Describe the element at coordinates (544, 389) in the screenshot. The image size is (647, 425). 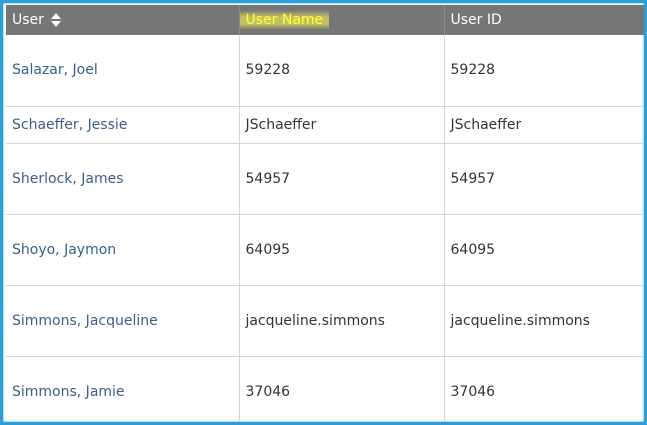
I see `cell-user-id: 37046` at that location.